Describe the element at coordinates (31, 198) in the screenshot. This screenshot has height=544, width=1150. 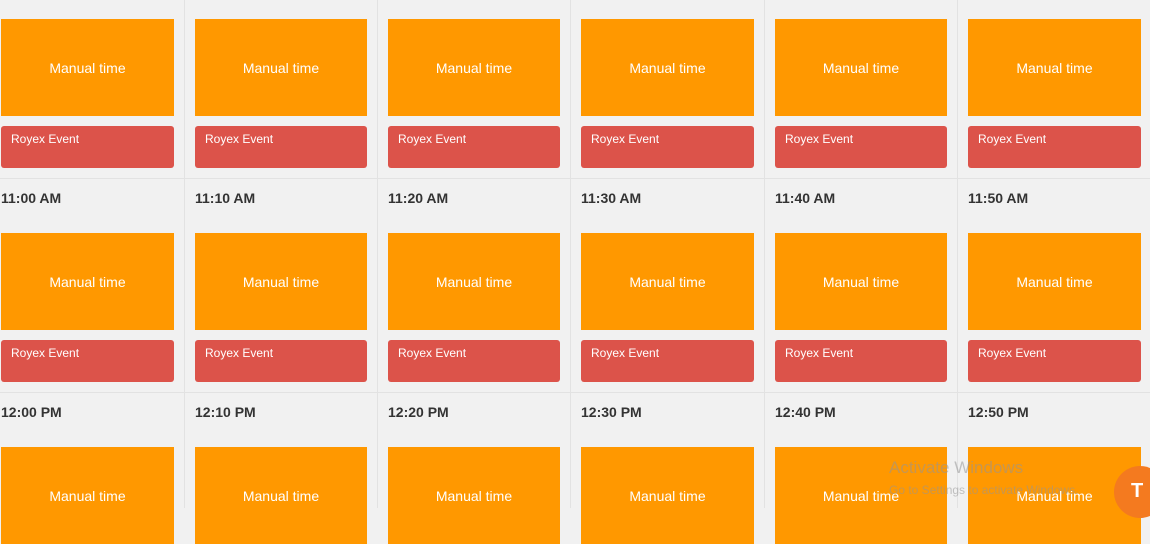
I see `time-label: 11:00 AM` at that location.